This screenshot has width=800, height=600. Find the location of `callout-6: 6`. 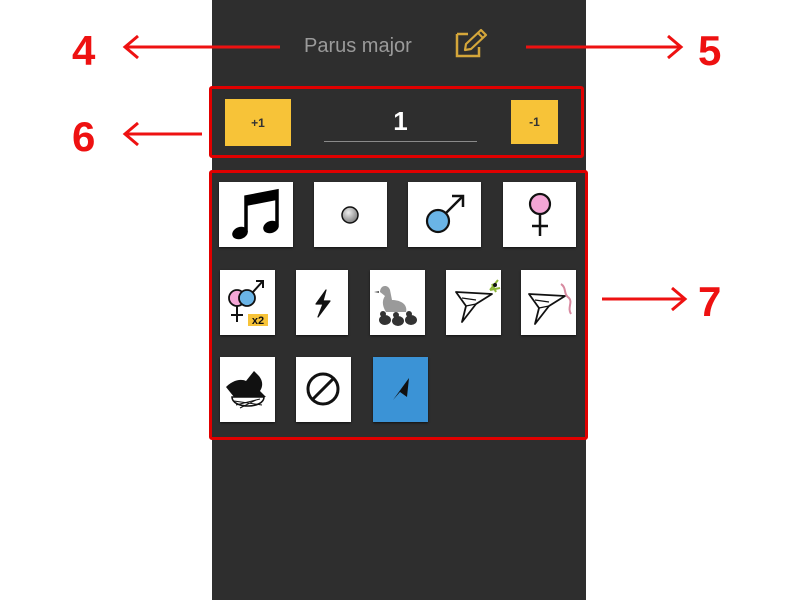

callout-6: 6 is located at coordinates (84, 136).